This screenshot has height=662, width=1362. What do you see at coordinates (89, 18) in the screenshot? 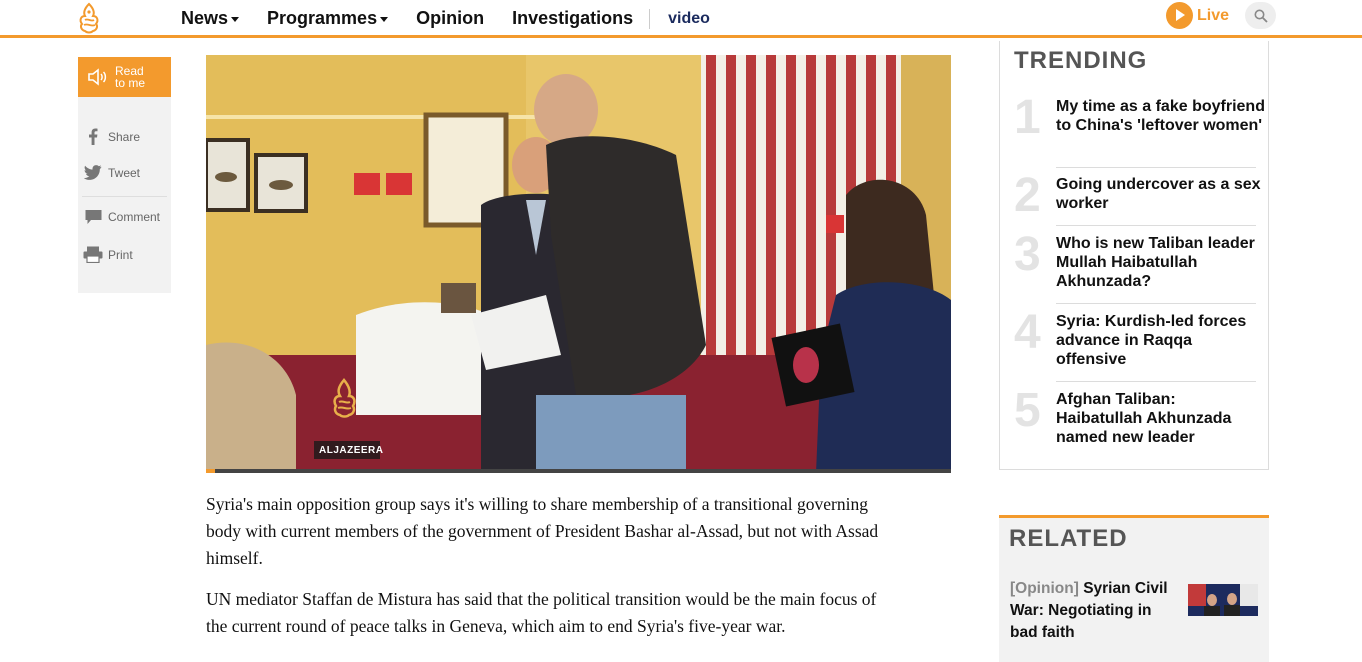
I see `aljazeera-logo-icon` at bounding box center [89, 18].